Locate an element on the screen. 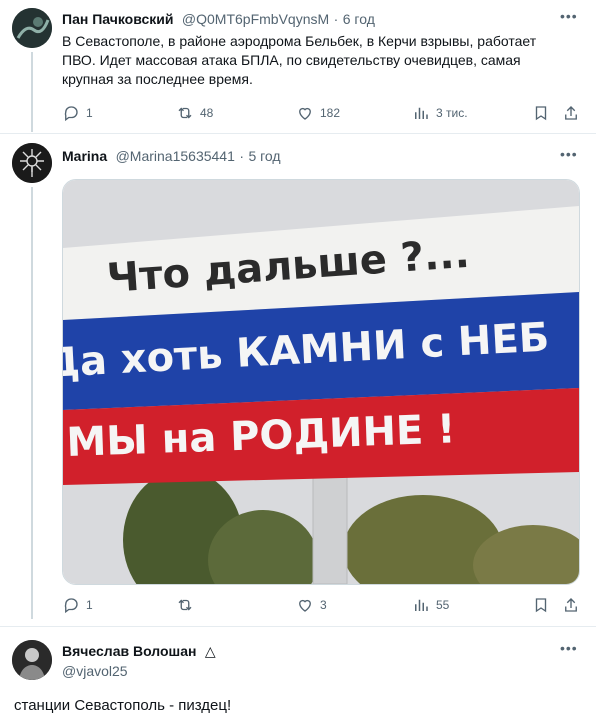 This screenshot has height=726, width=596. views-count: 3 тис. is located at coordinates (452, 113).